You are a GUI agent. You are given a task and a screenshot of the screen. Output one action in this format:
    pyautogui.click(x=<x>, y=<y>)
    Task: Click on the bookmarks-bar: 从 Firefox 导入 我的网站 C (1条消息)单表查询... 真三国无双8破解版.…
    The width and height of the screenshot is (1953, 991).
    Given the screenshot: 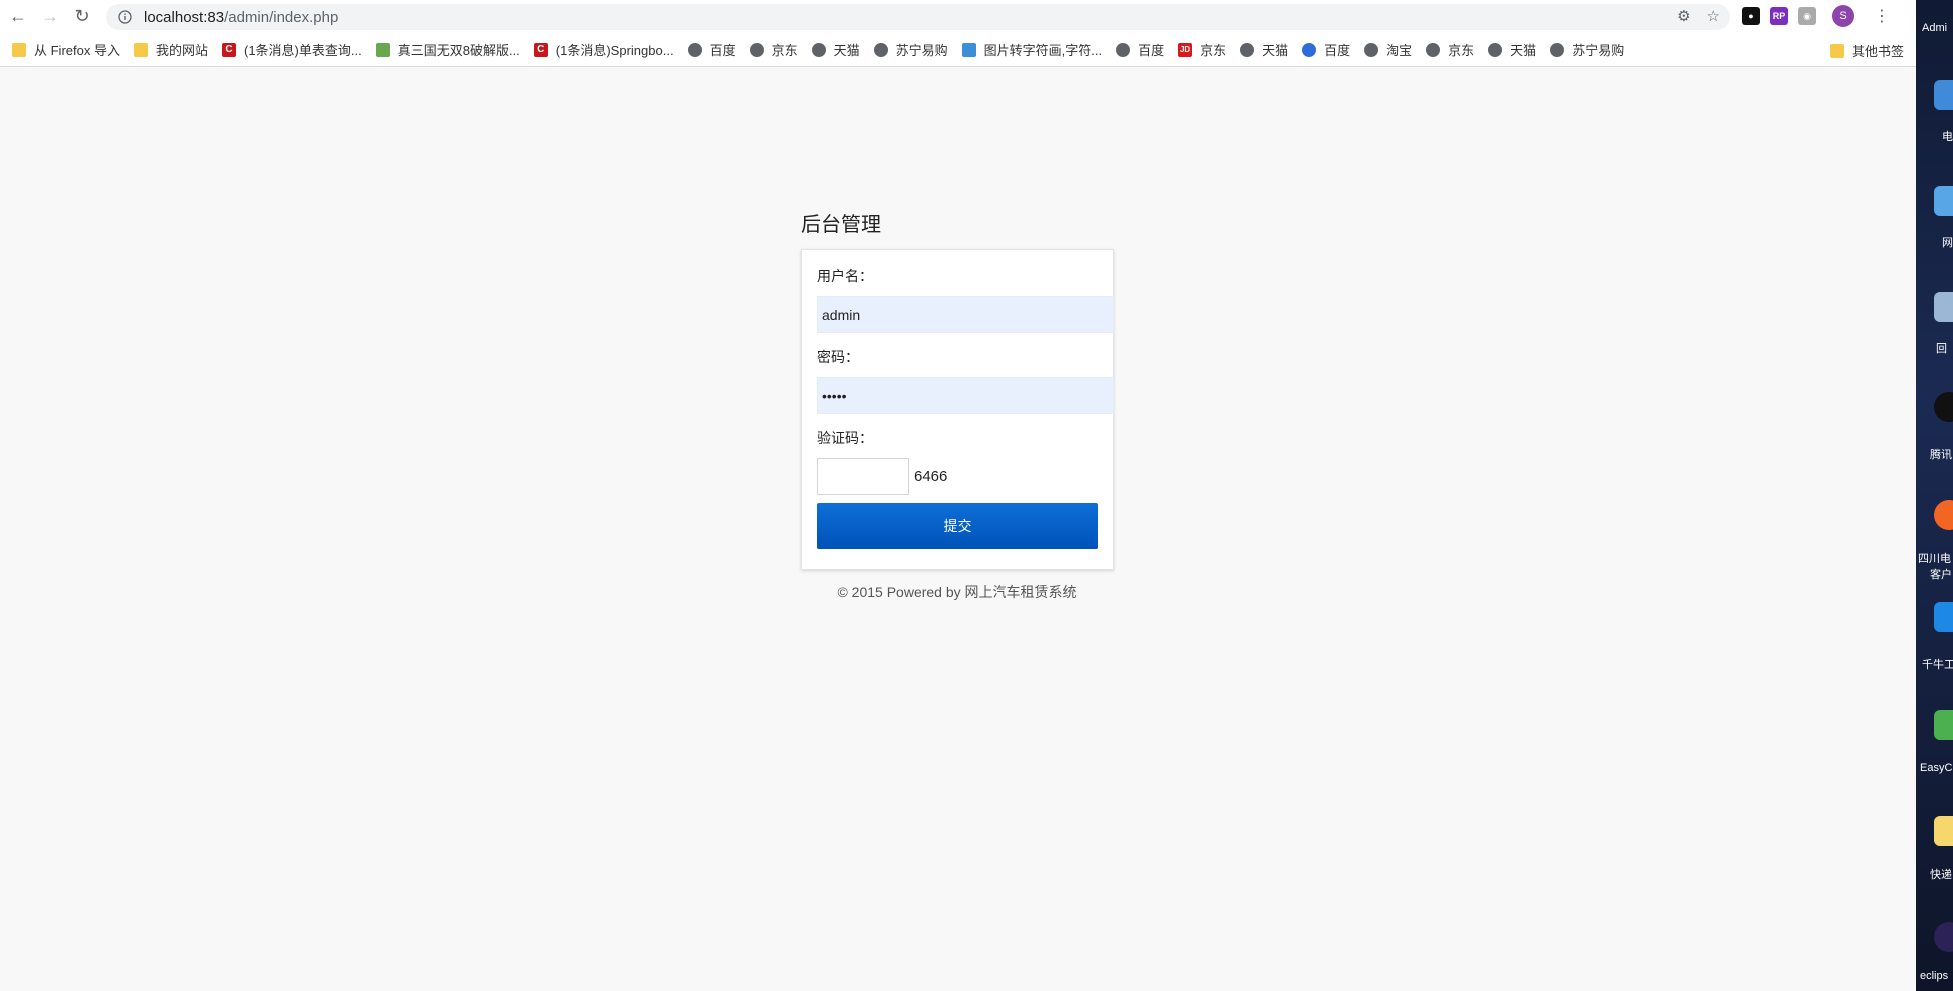 What is the action you would take?
    pyautogui.click(x=958, y=50)
    